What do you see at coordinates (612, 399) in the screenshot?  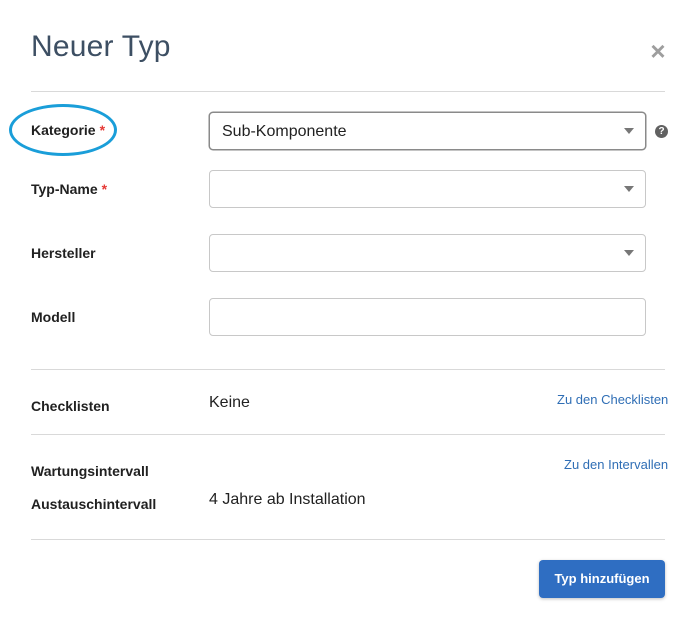 I see `checklists-link: Zu den Checklisten` at bounding box center [612, 399].